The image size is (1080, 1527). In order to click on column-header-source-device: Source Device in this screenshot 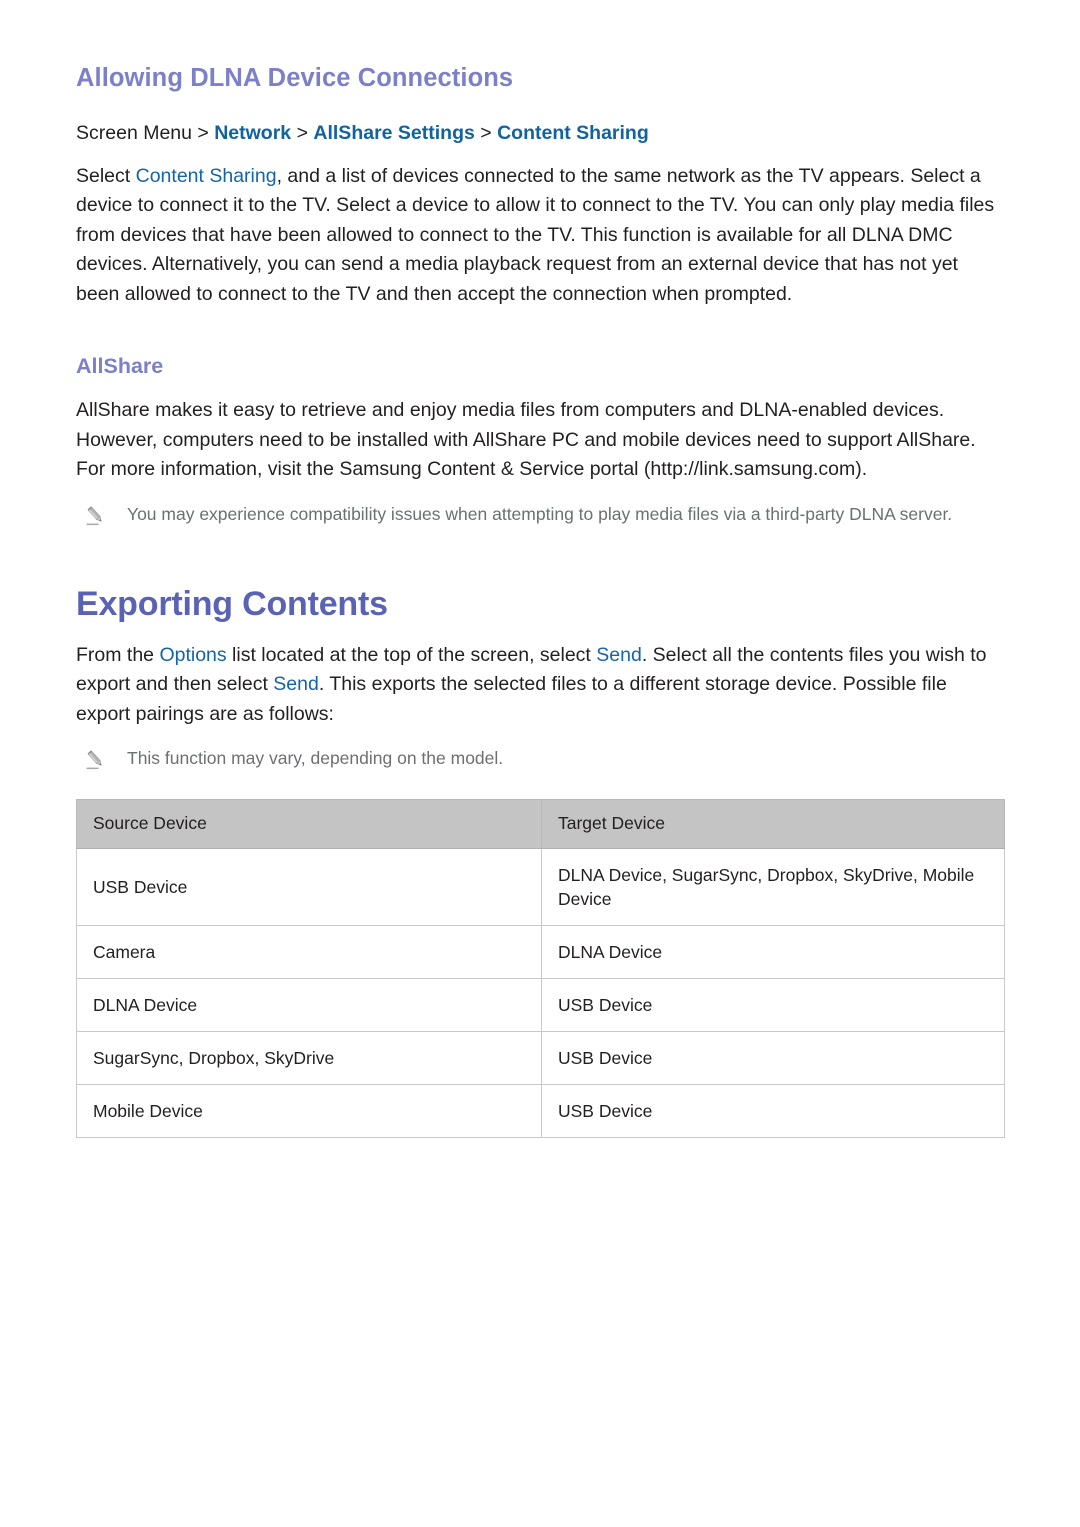, I will do `click(309, 824)`.